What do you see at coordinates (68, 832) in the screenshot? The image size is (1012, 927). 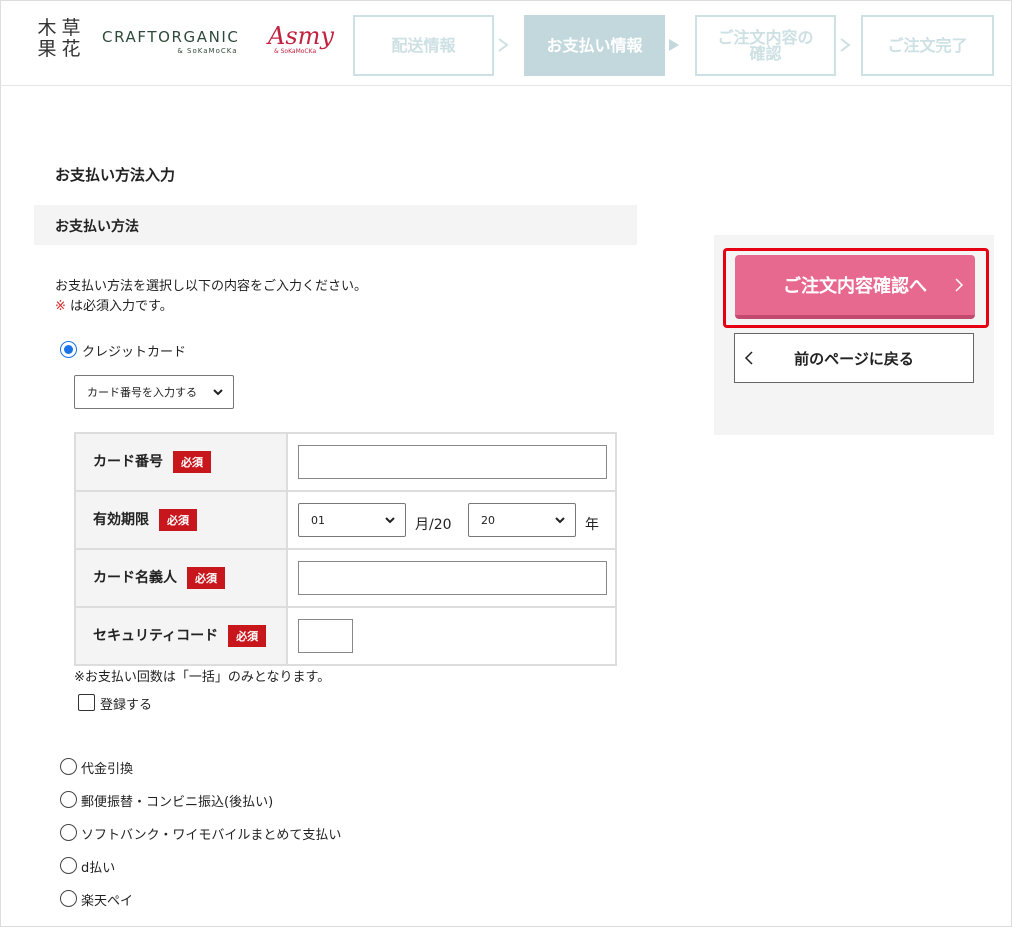 I see `softbank-radio` at bounding box center [68, 832].